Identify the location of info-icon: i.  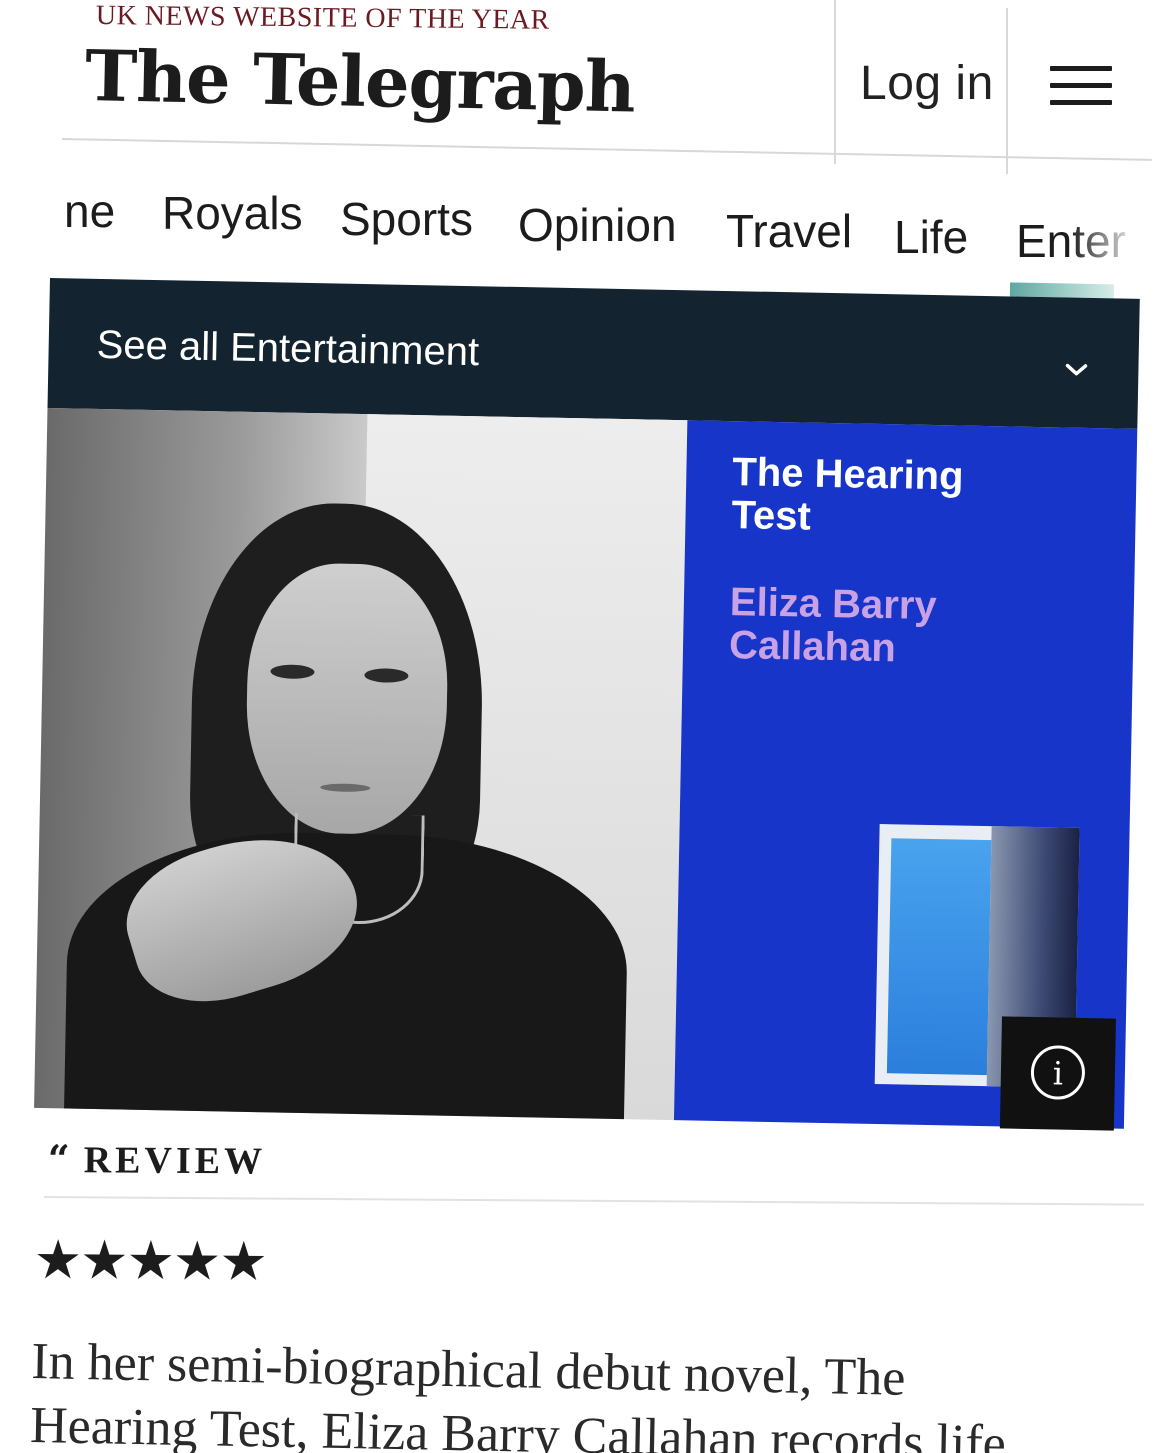
(1058, 1072).